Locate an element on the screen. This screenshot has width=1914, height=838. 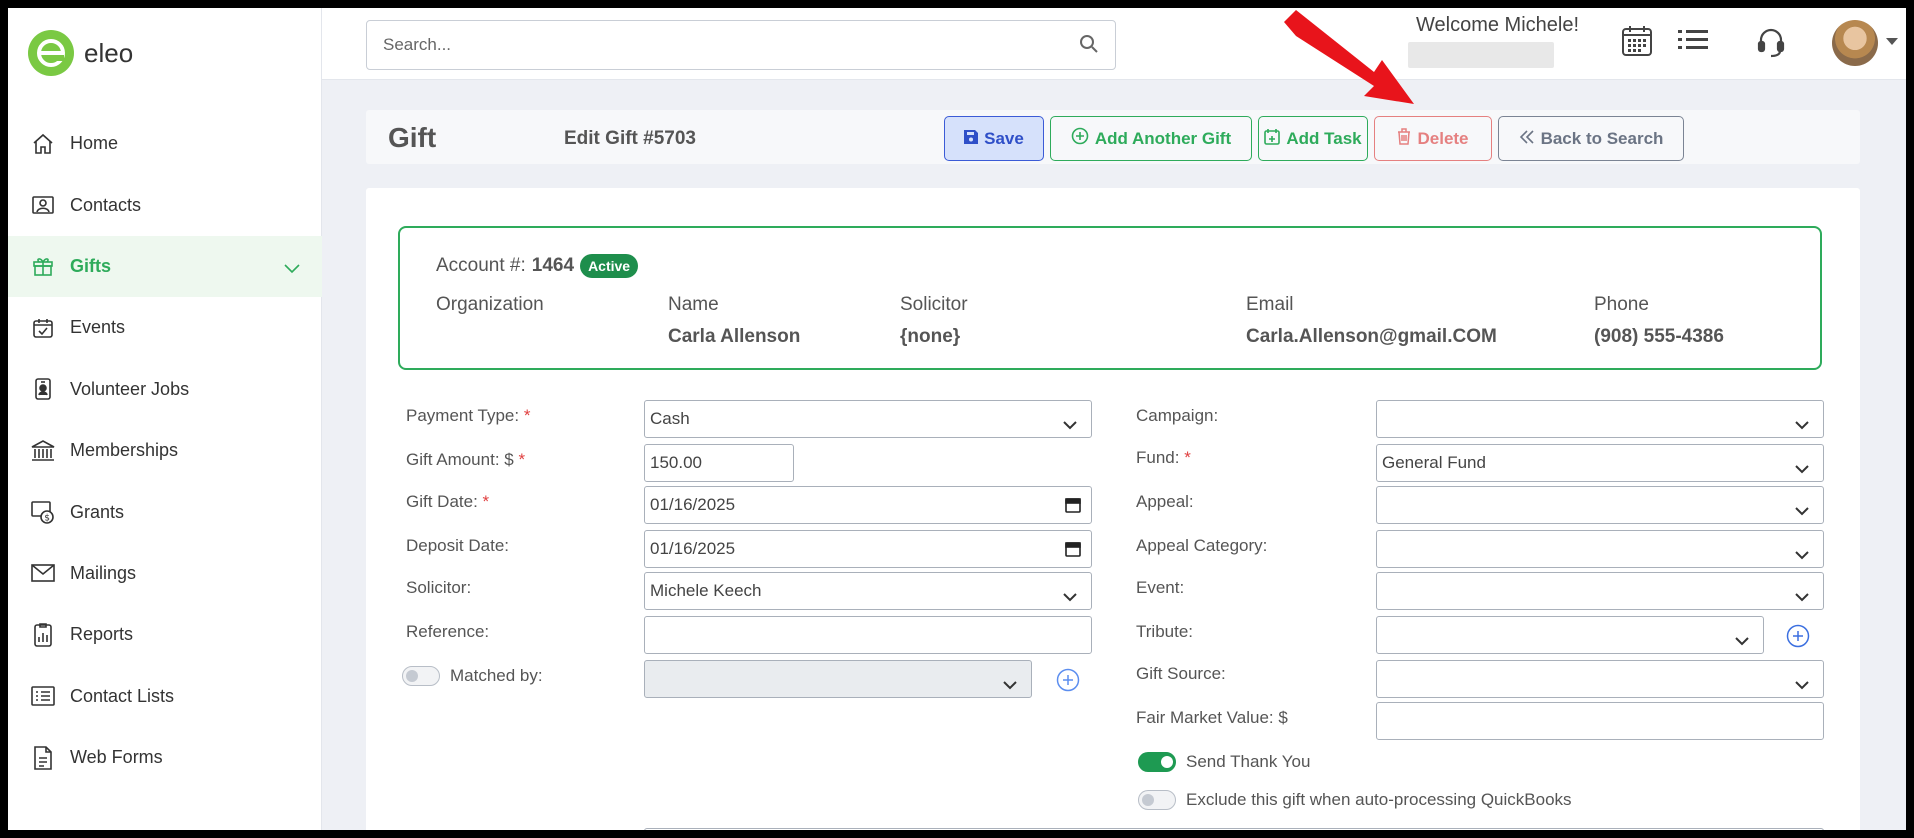
sidebar-item-web-forms: Web Forms is located at coordinates (165, 757).